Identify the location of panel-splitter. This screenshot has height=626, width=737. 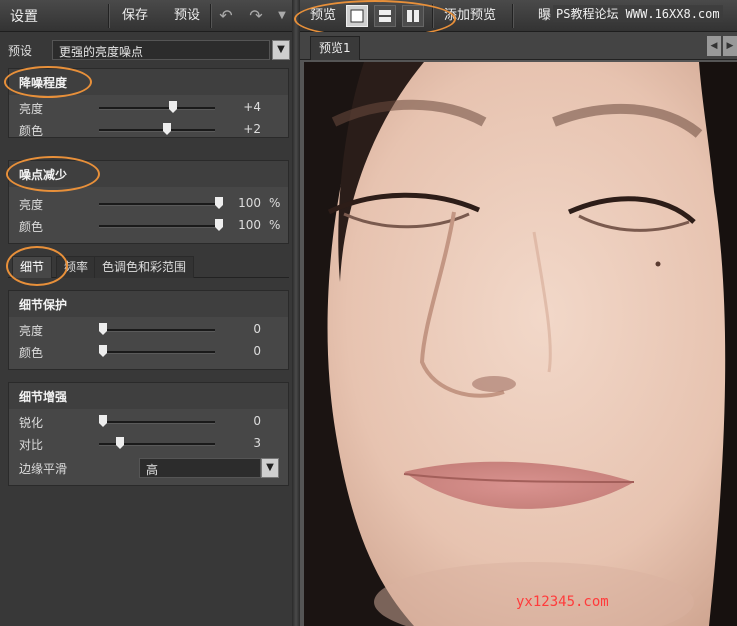
(296, 313).